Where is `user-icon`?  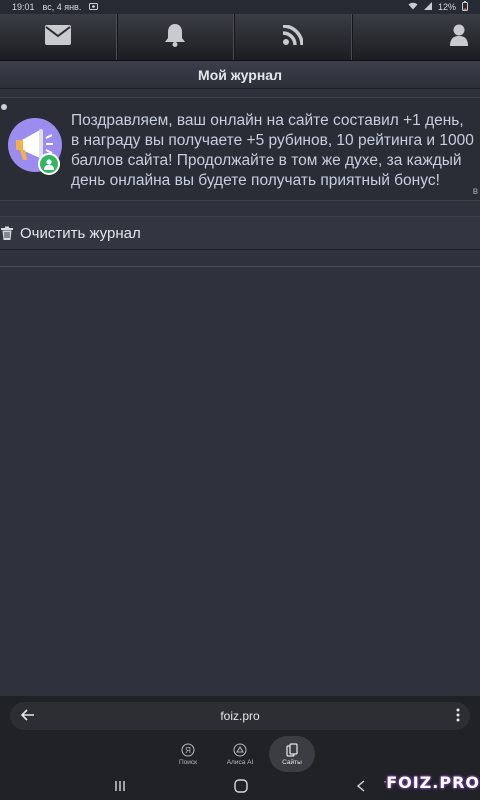
user-icon is located at coordinates (459, 37).